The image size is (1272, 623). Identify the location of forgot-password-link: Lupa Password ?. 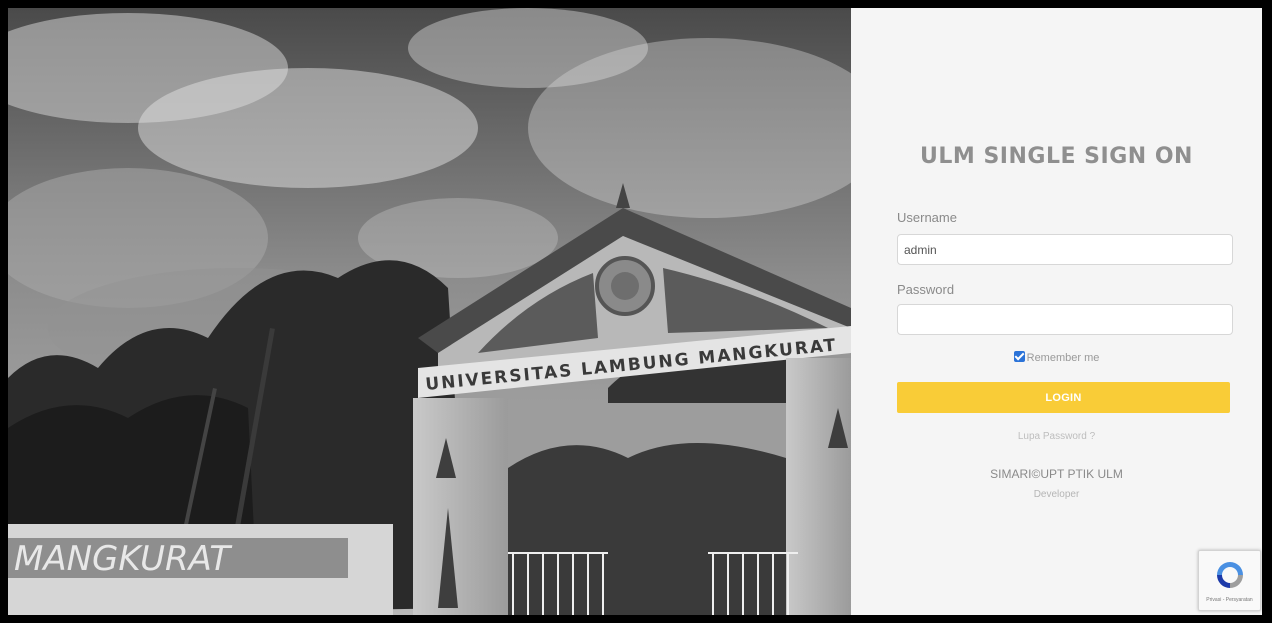
(1056, 436).